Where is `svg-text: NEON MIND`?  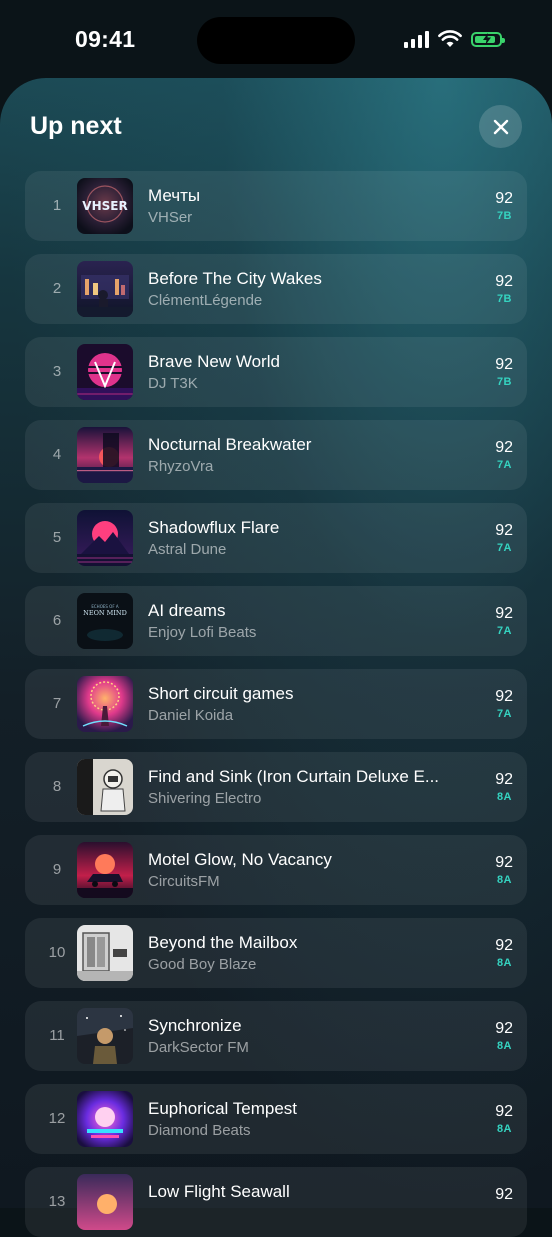 svg-text: NEON MIND is located at coordinates (105, 613).